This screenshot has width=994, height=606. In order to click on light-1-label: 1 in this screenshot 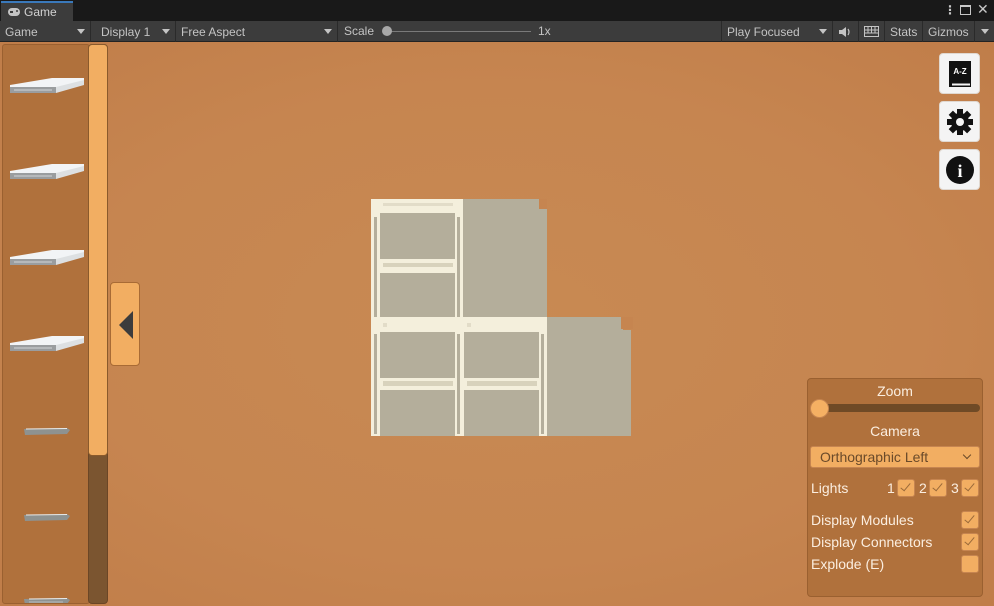, I will do `click(891, 488)`.